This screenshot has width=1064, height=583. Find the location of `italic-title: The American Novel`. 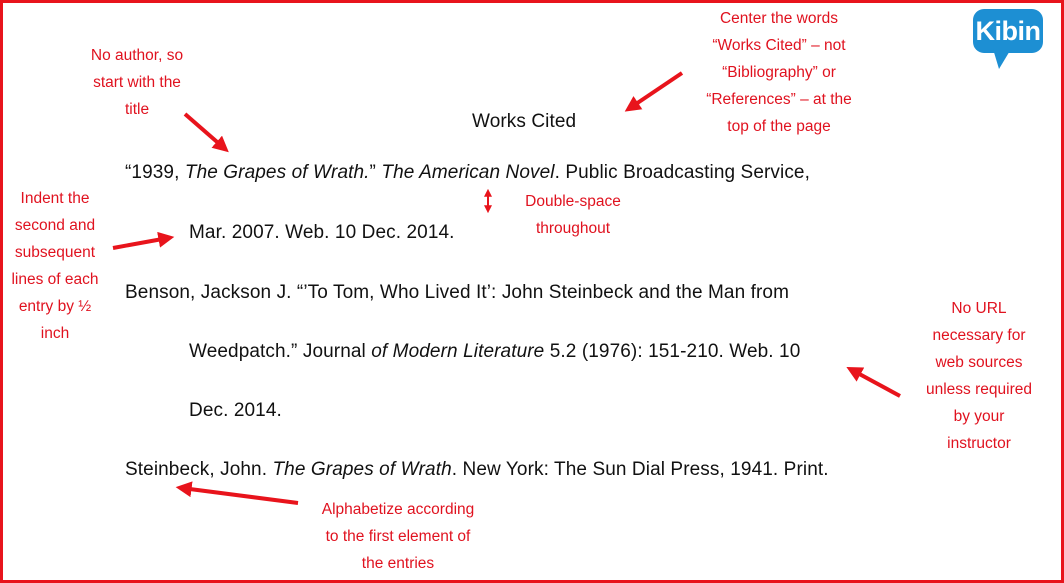

italic-title: The American Novel is located at coordinates (468, 172).